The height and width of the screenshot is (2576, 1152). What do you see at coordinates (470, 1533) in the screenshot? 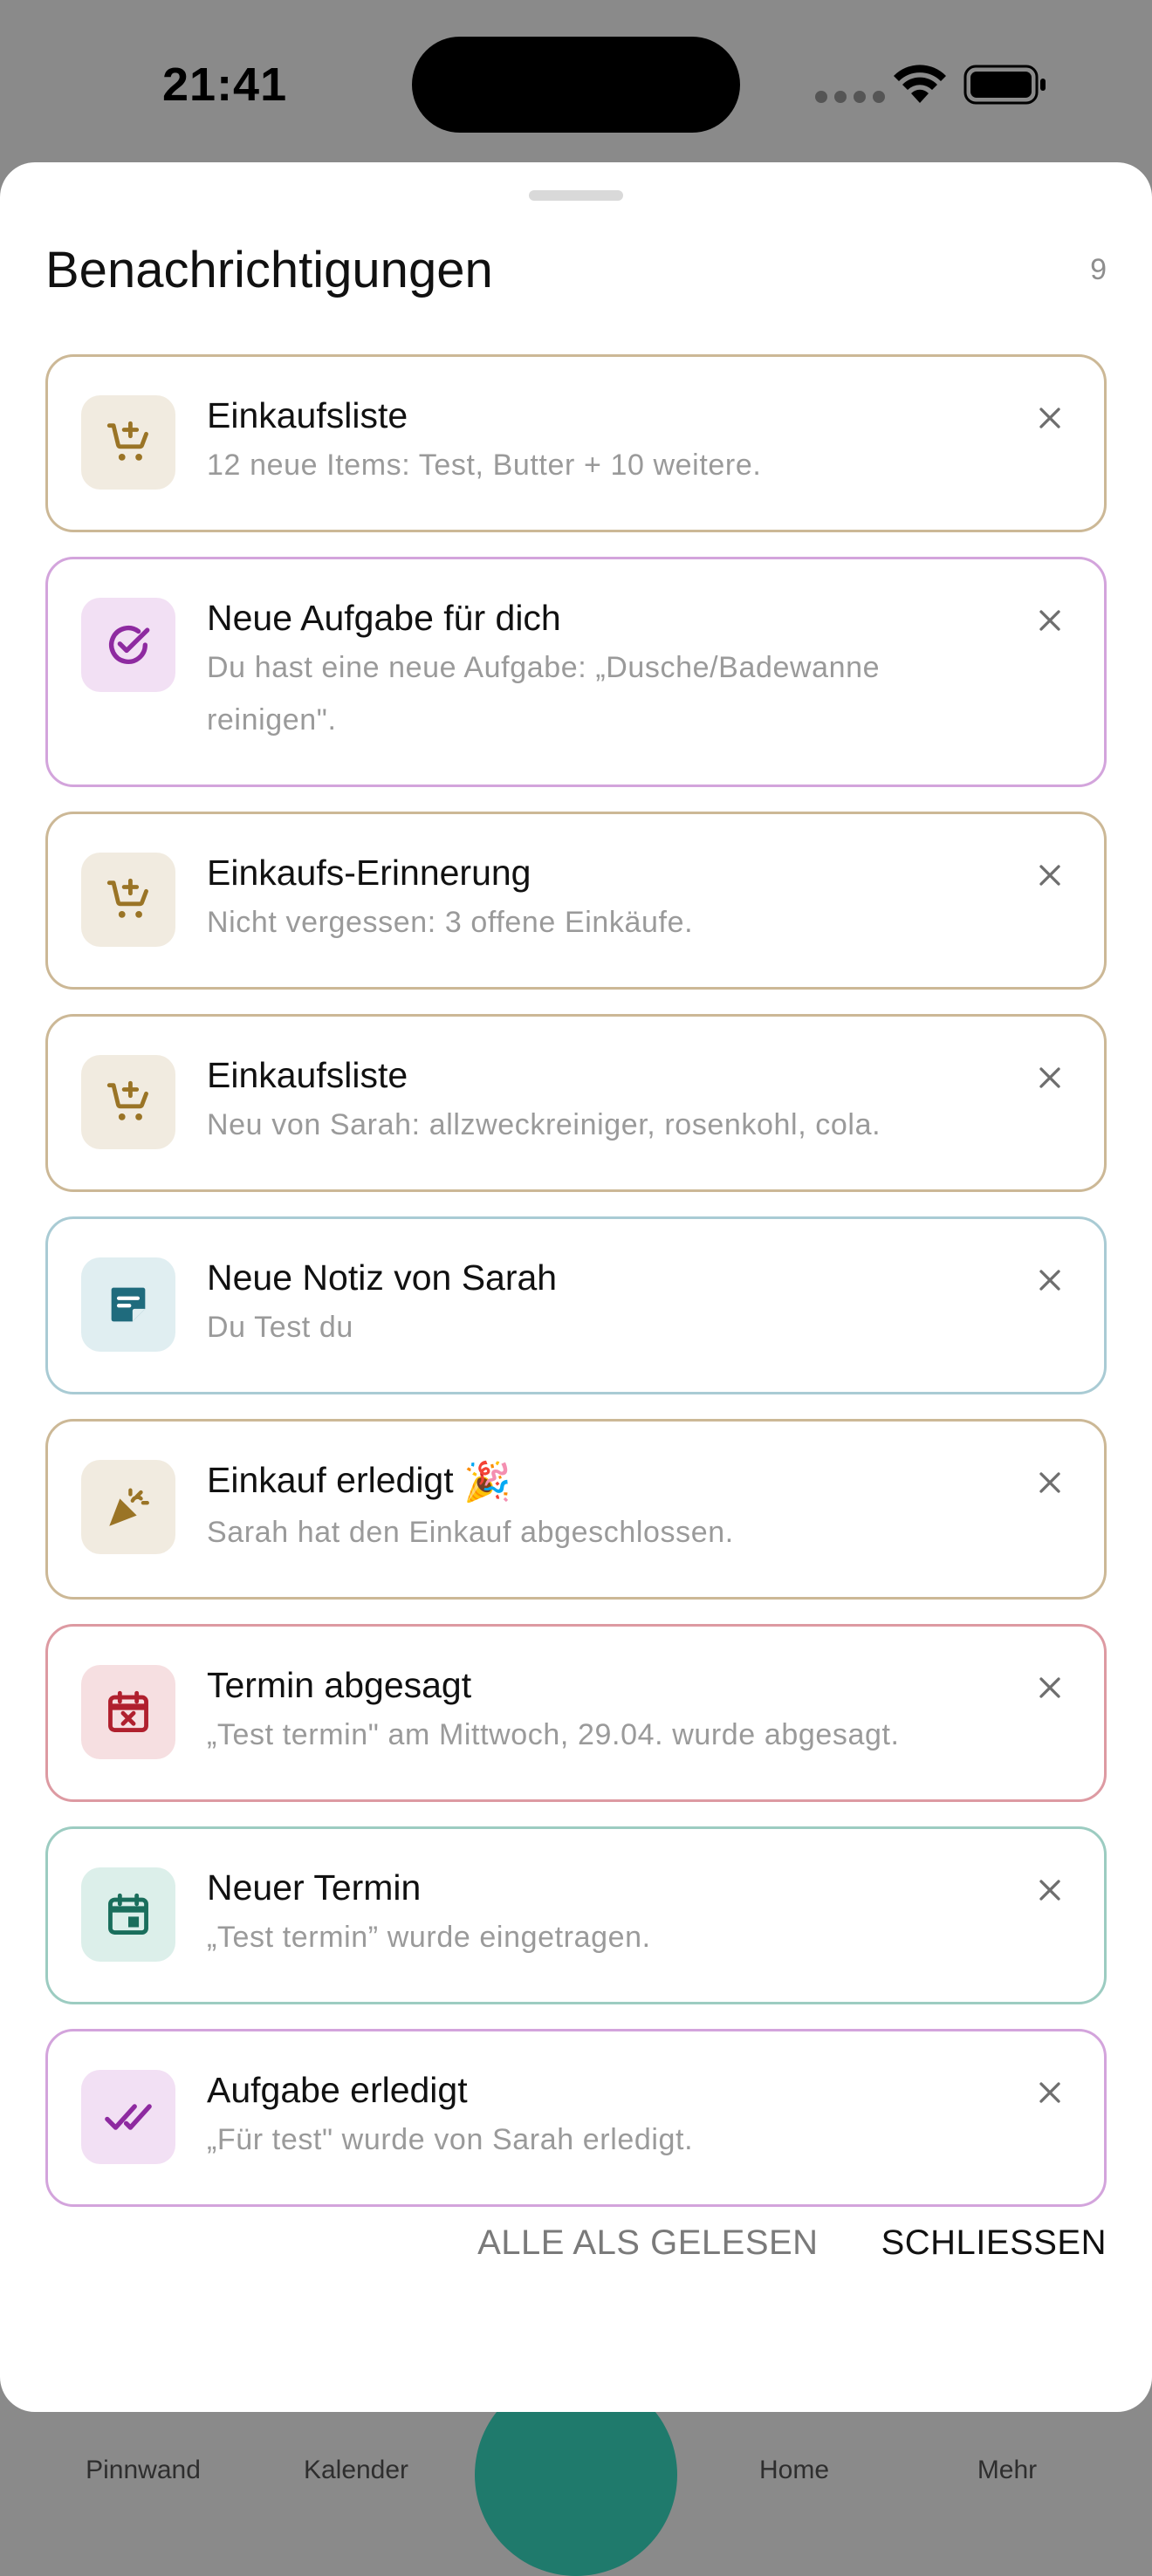
I see `notification-body: Sarah hat den Einkauf abgeschlossen.` at bounding box center [470, 1533].